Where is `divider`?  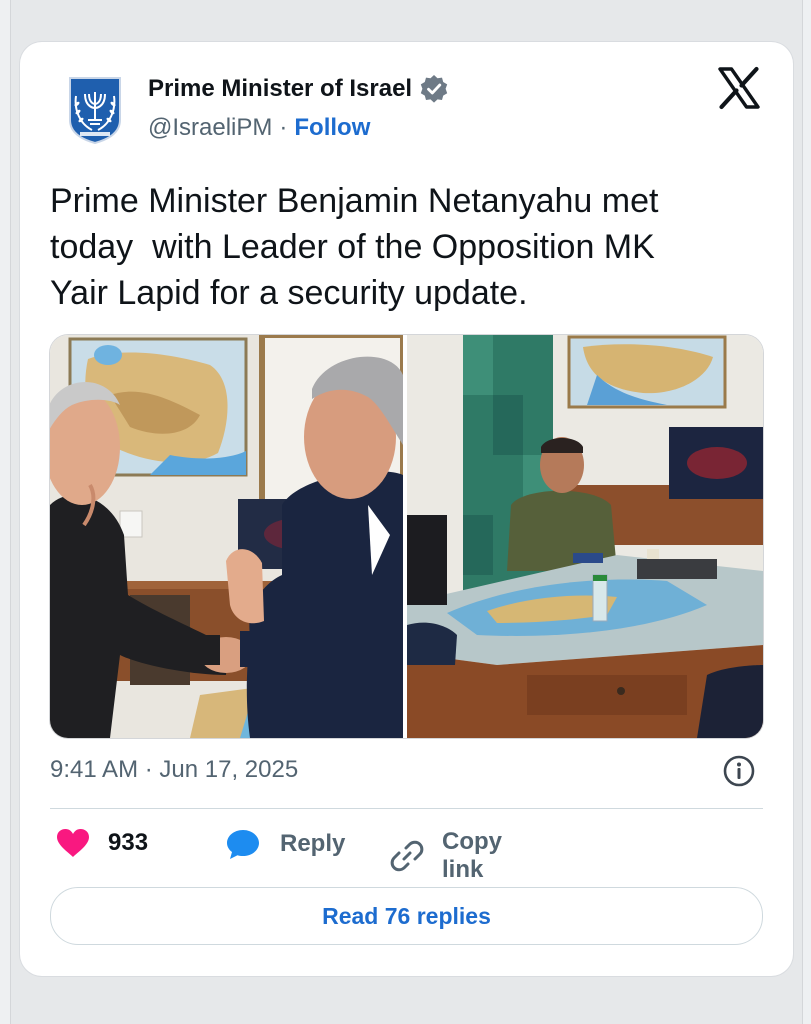 divider is located at coordinates (406, 808).